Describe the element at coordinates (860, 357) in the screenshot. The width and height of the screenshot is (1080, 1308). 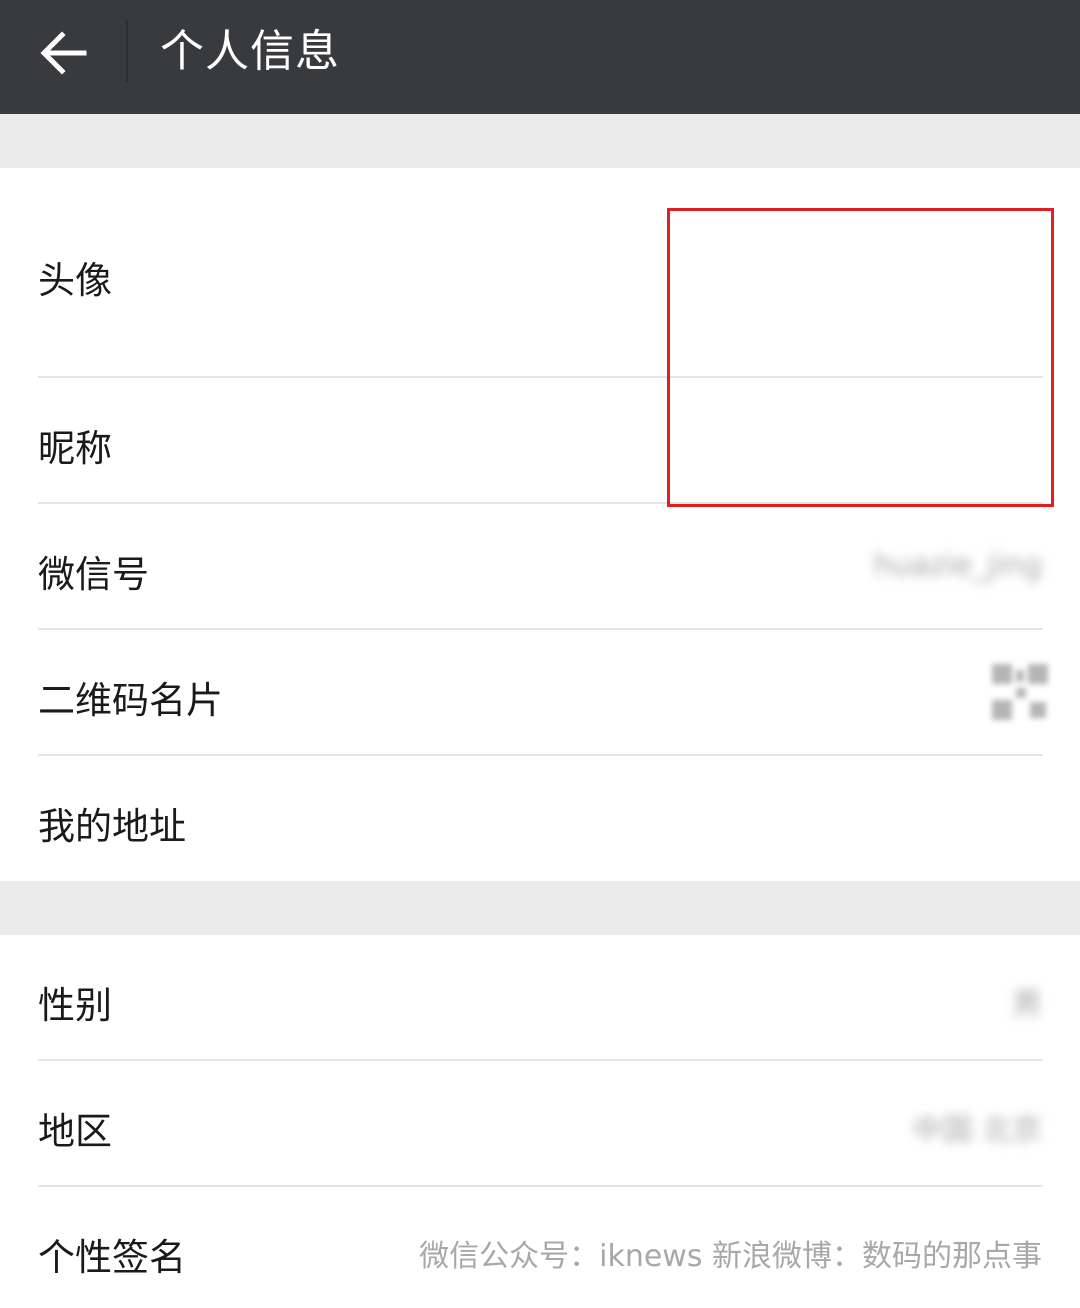
I see `highlight-box` at that location.